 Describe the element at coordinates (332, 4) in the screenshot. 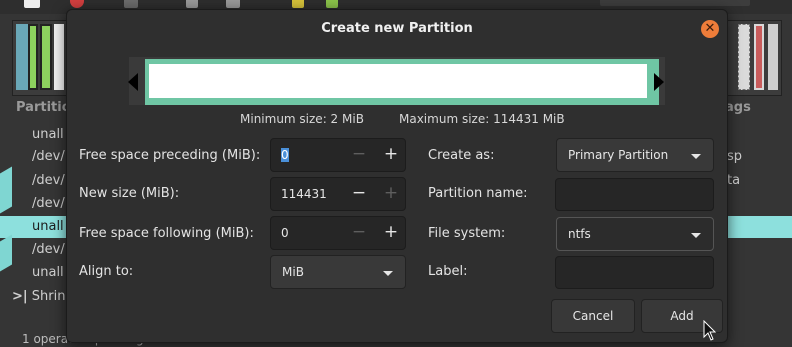

I see `toolbar-apply-icon` at that location.